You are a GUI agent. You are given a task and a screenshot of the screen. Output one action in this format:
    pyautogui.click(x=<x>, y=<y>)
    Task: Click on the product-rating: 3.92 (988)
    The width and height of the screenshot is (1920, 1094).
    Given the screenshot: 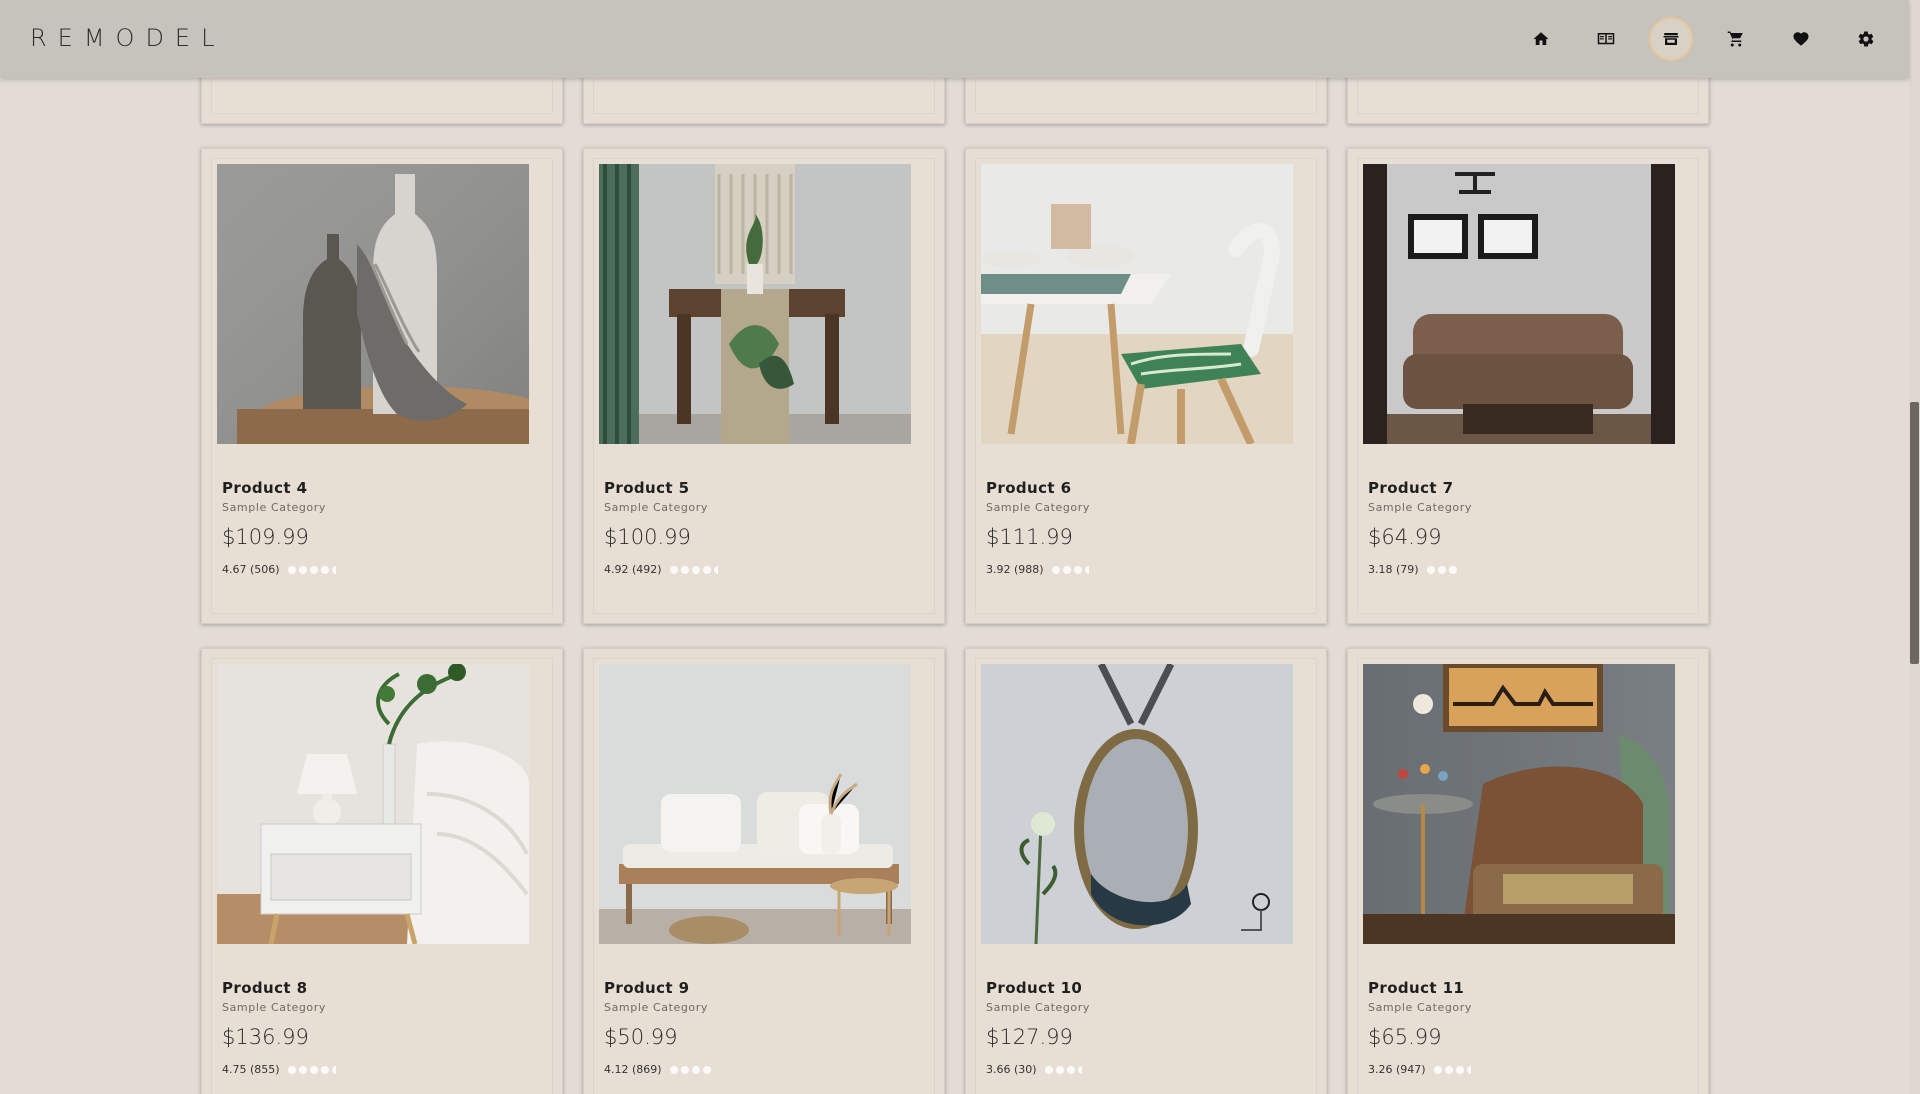 What is the action you would take?
    pyautogui.click(x=1039, y=569)
    